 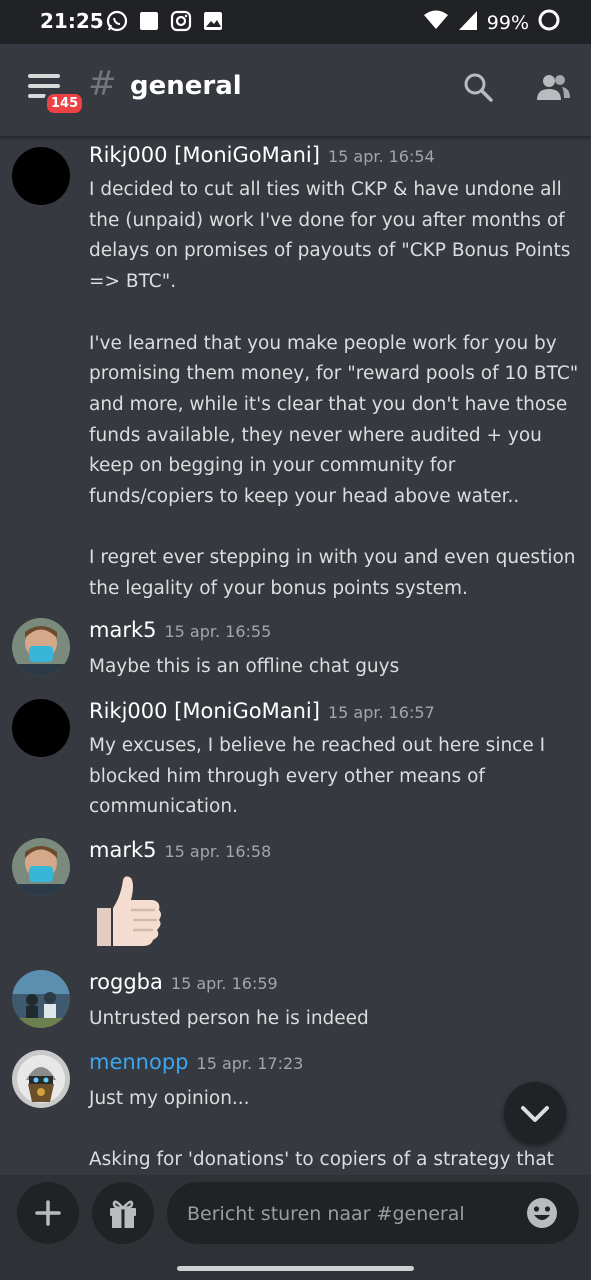 I want to click on message-paragraph: Untrusted person he is indeed, so click(x=229, y=1018).